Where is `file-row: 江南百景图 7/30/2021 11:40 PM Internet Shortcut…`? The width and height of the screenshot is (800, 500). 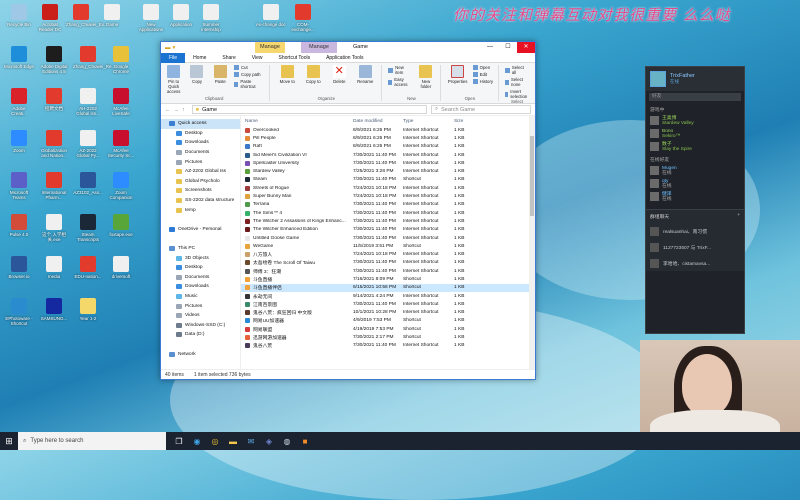
file-row: 江南百景图 7/30/2021 11:40 PM Internet Shortcut… is located at coordinates (388, 304).